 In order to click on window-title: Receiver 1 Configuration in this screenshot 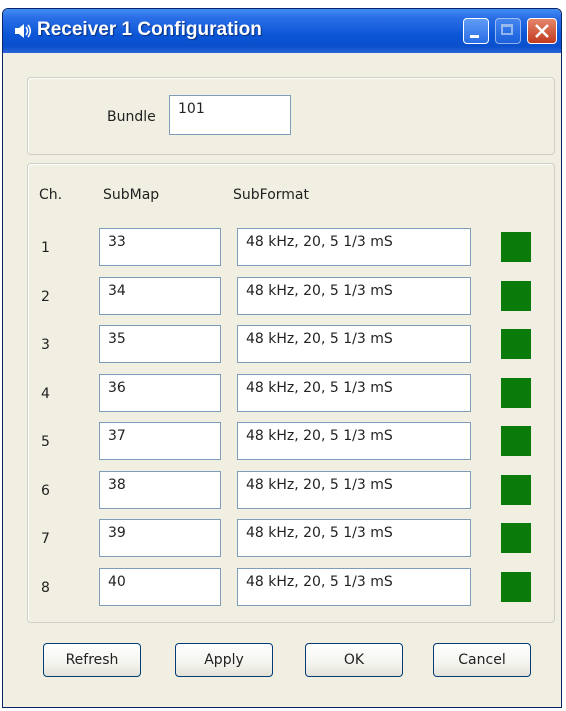, I will do `click(149, 29)`.